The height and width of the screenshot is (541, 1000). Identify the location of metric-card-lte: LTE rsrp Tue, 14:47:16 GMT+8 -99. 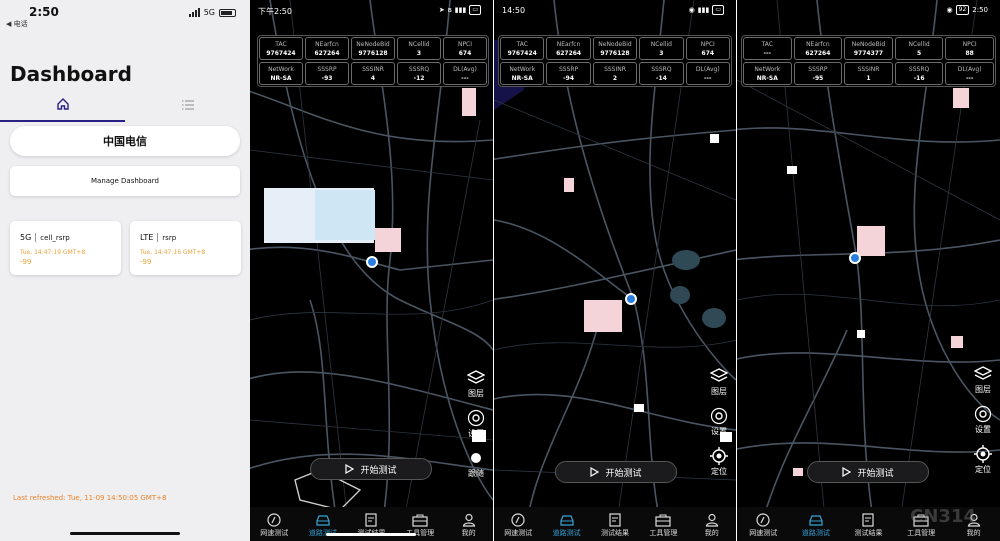
(185, 248).